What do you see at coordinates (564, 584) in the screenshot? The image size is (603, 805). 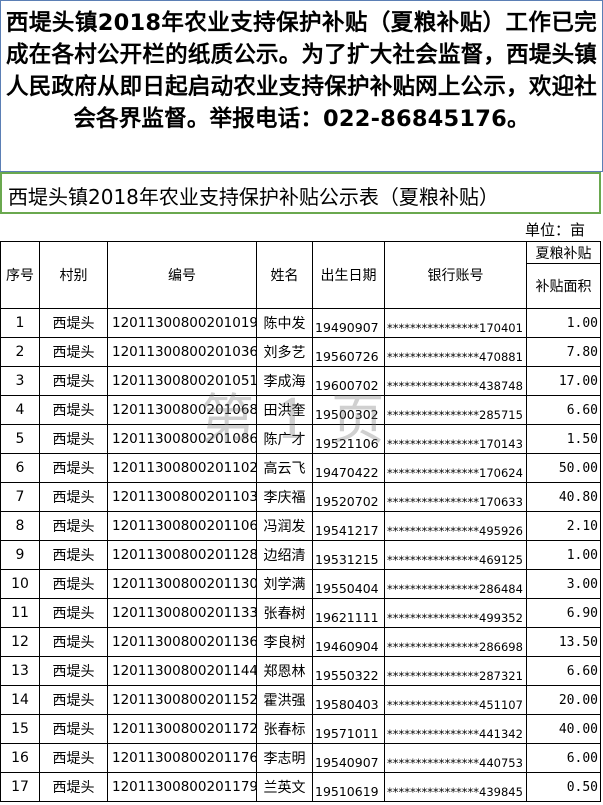 I see `subsidy-area-cell: 3.00` at bounding box center [564, 584].